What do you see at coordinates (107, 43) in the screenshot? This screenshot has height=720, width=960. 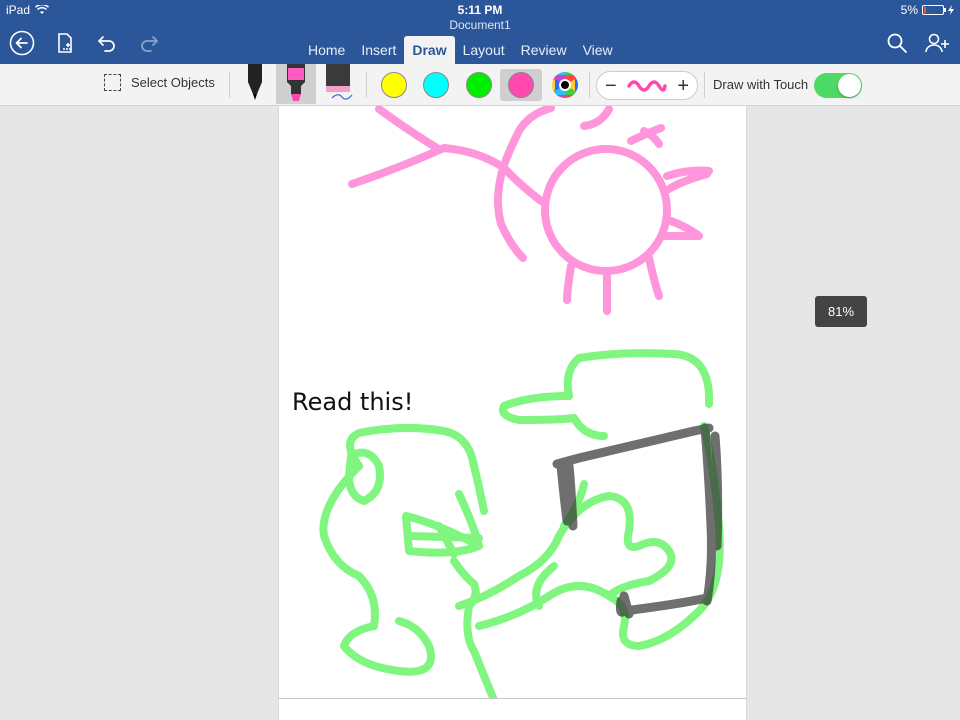 I see `undo-icon` at bounding box center [107, 43].